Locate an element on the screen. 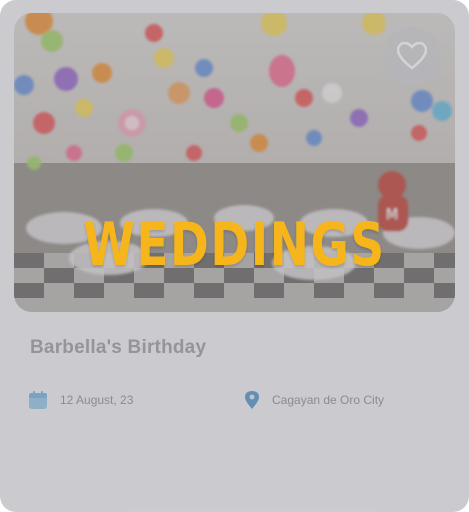 The image size is (469, 512). event-location: Cagayan de Oro City is located at coordinates (314, 400).